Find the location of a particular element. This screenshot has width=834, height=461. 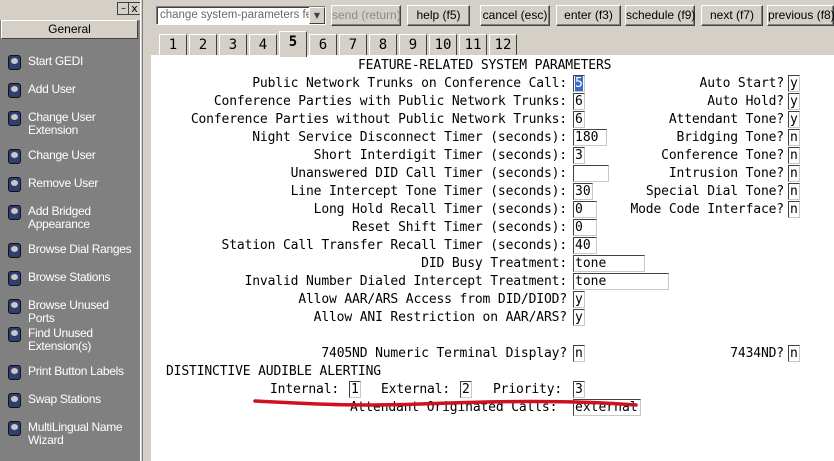

tab-6: 6 is located at coordinates (323, 45).